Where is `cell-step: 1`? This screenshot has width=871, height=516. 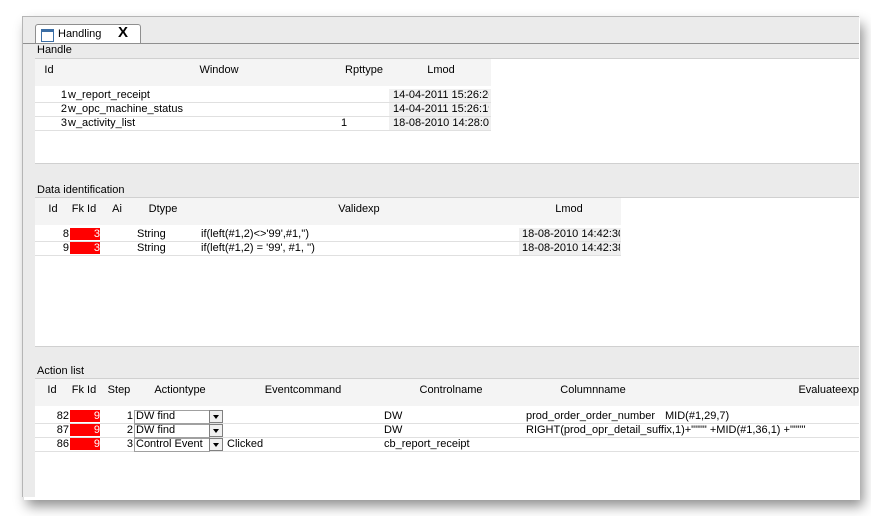
cell-step: 1 is located at coordinates (129, 416).